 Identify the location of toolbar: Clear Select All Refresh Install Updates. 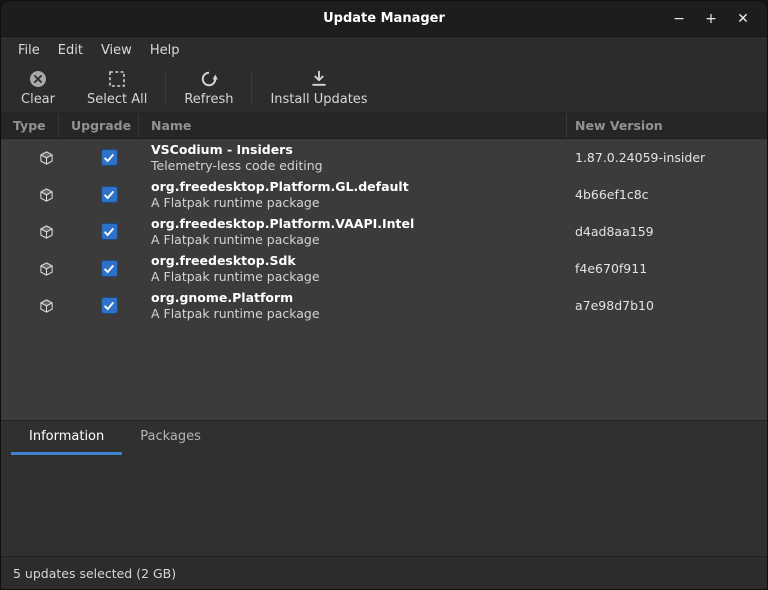
(384, 88).